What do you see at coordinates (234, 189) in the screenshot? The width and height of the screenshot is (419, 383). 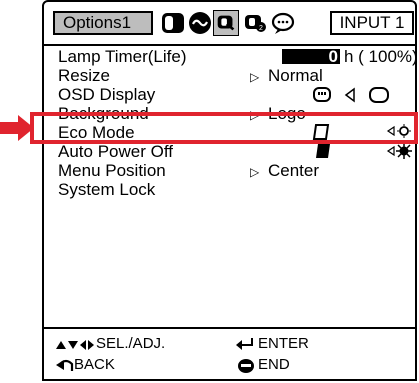 I see `menu-item-system-lock: System Lock` at bounding box center [234, 189].